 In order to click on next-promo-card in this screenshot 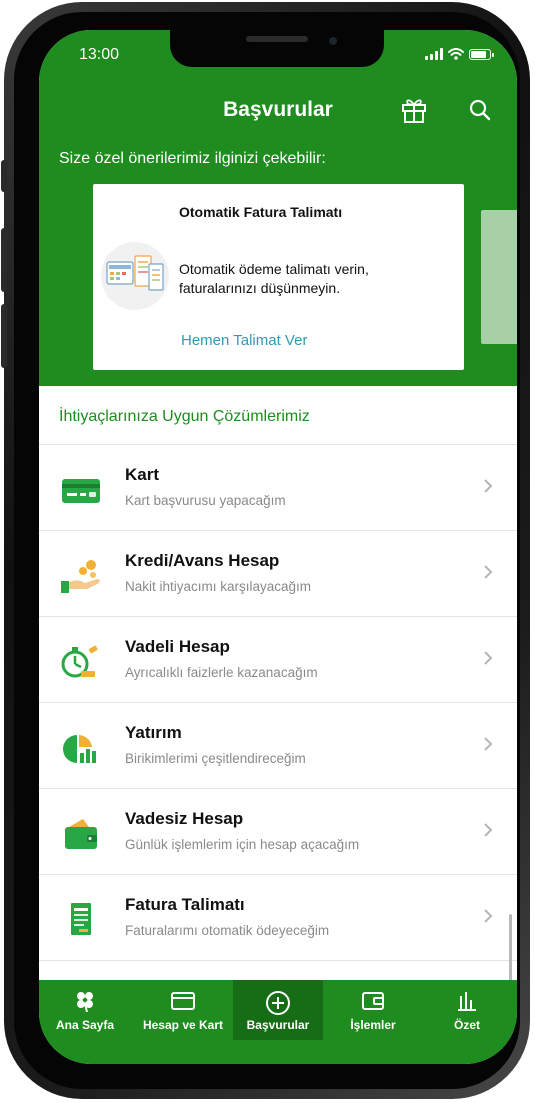, I will do `click(499, 277)`.